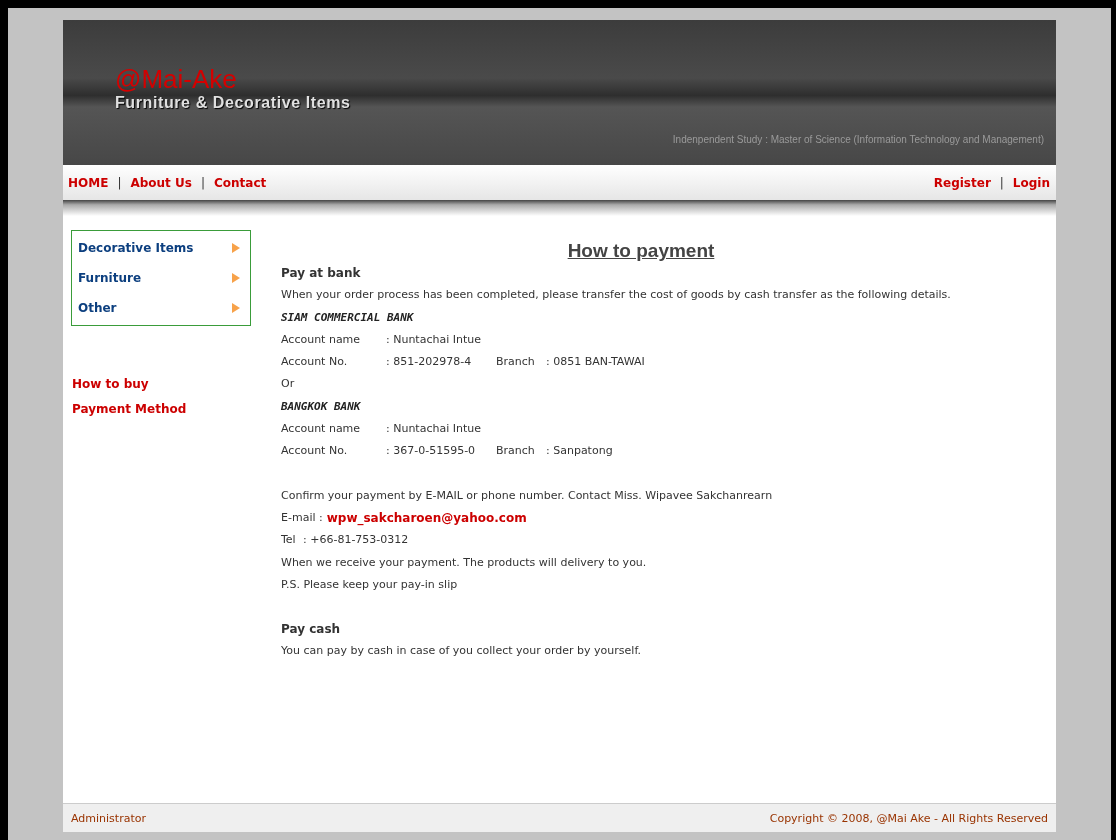 The width and height of the screenshot is (1116, 840). I want to click on body-text: When your order process has been completed, please transfer the cost of goods by cash transfer as the following details., so click(616, 295).